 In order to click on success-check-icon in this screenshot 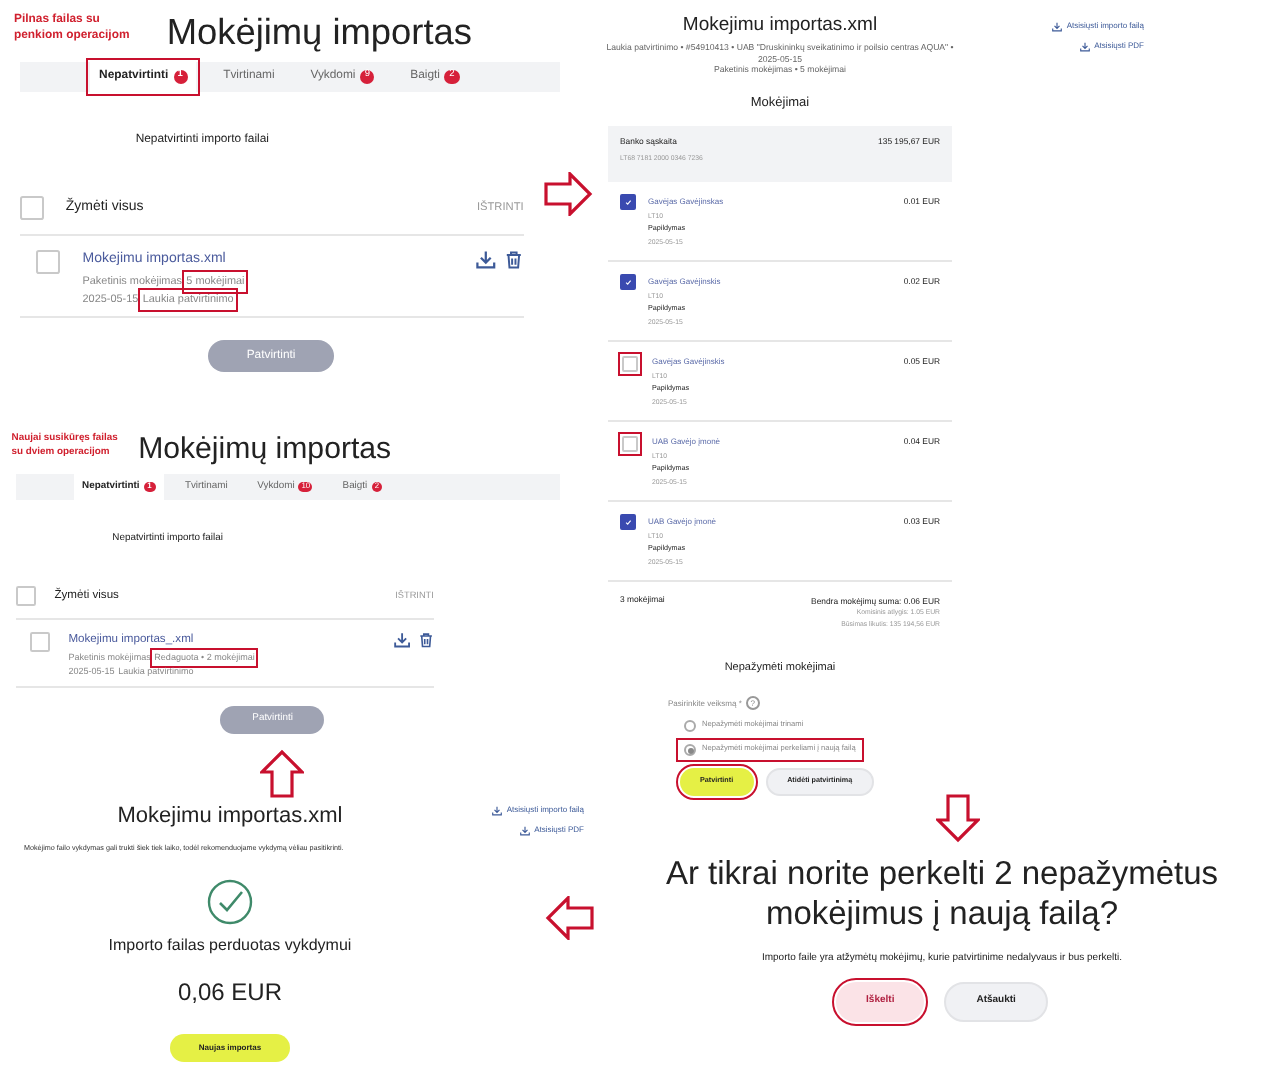, I will do `click(229, 902)`.